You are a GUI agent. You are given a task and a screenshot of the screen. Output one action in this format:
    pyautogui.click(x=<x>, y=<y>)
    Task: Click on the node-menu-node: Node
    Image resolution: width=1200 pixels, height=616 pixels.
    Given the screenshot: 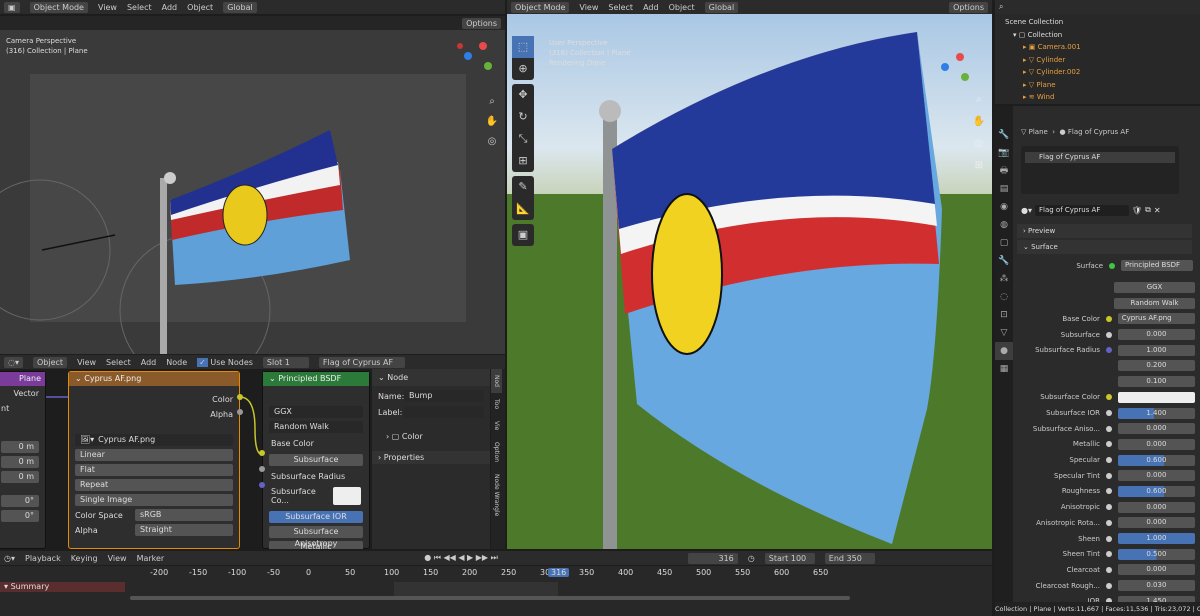 What is the action you would take?
    pyautogui.click(x=176, y=362)
    